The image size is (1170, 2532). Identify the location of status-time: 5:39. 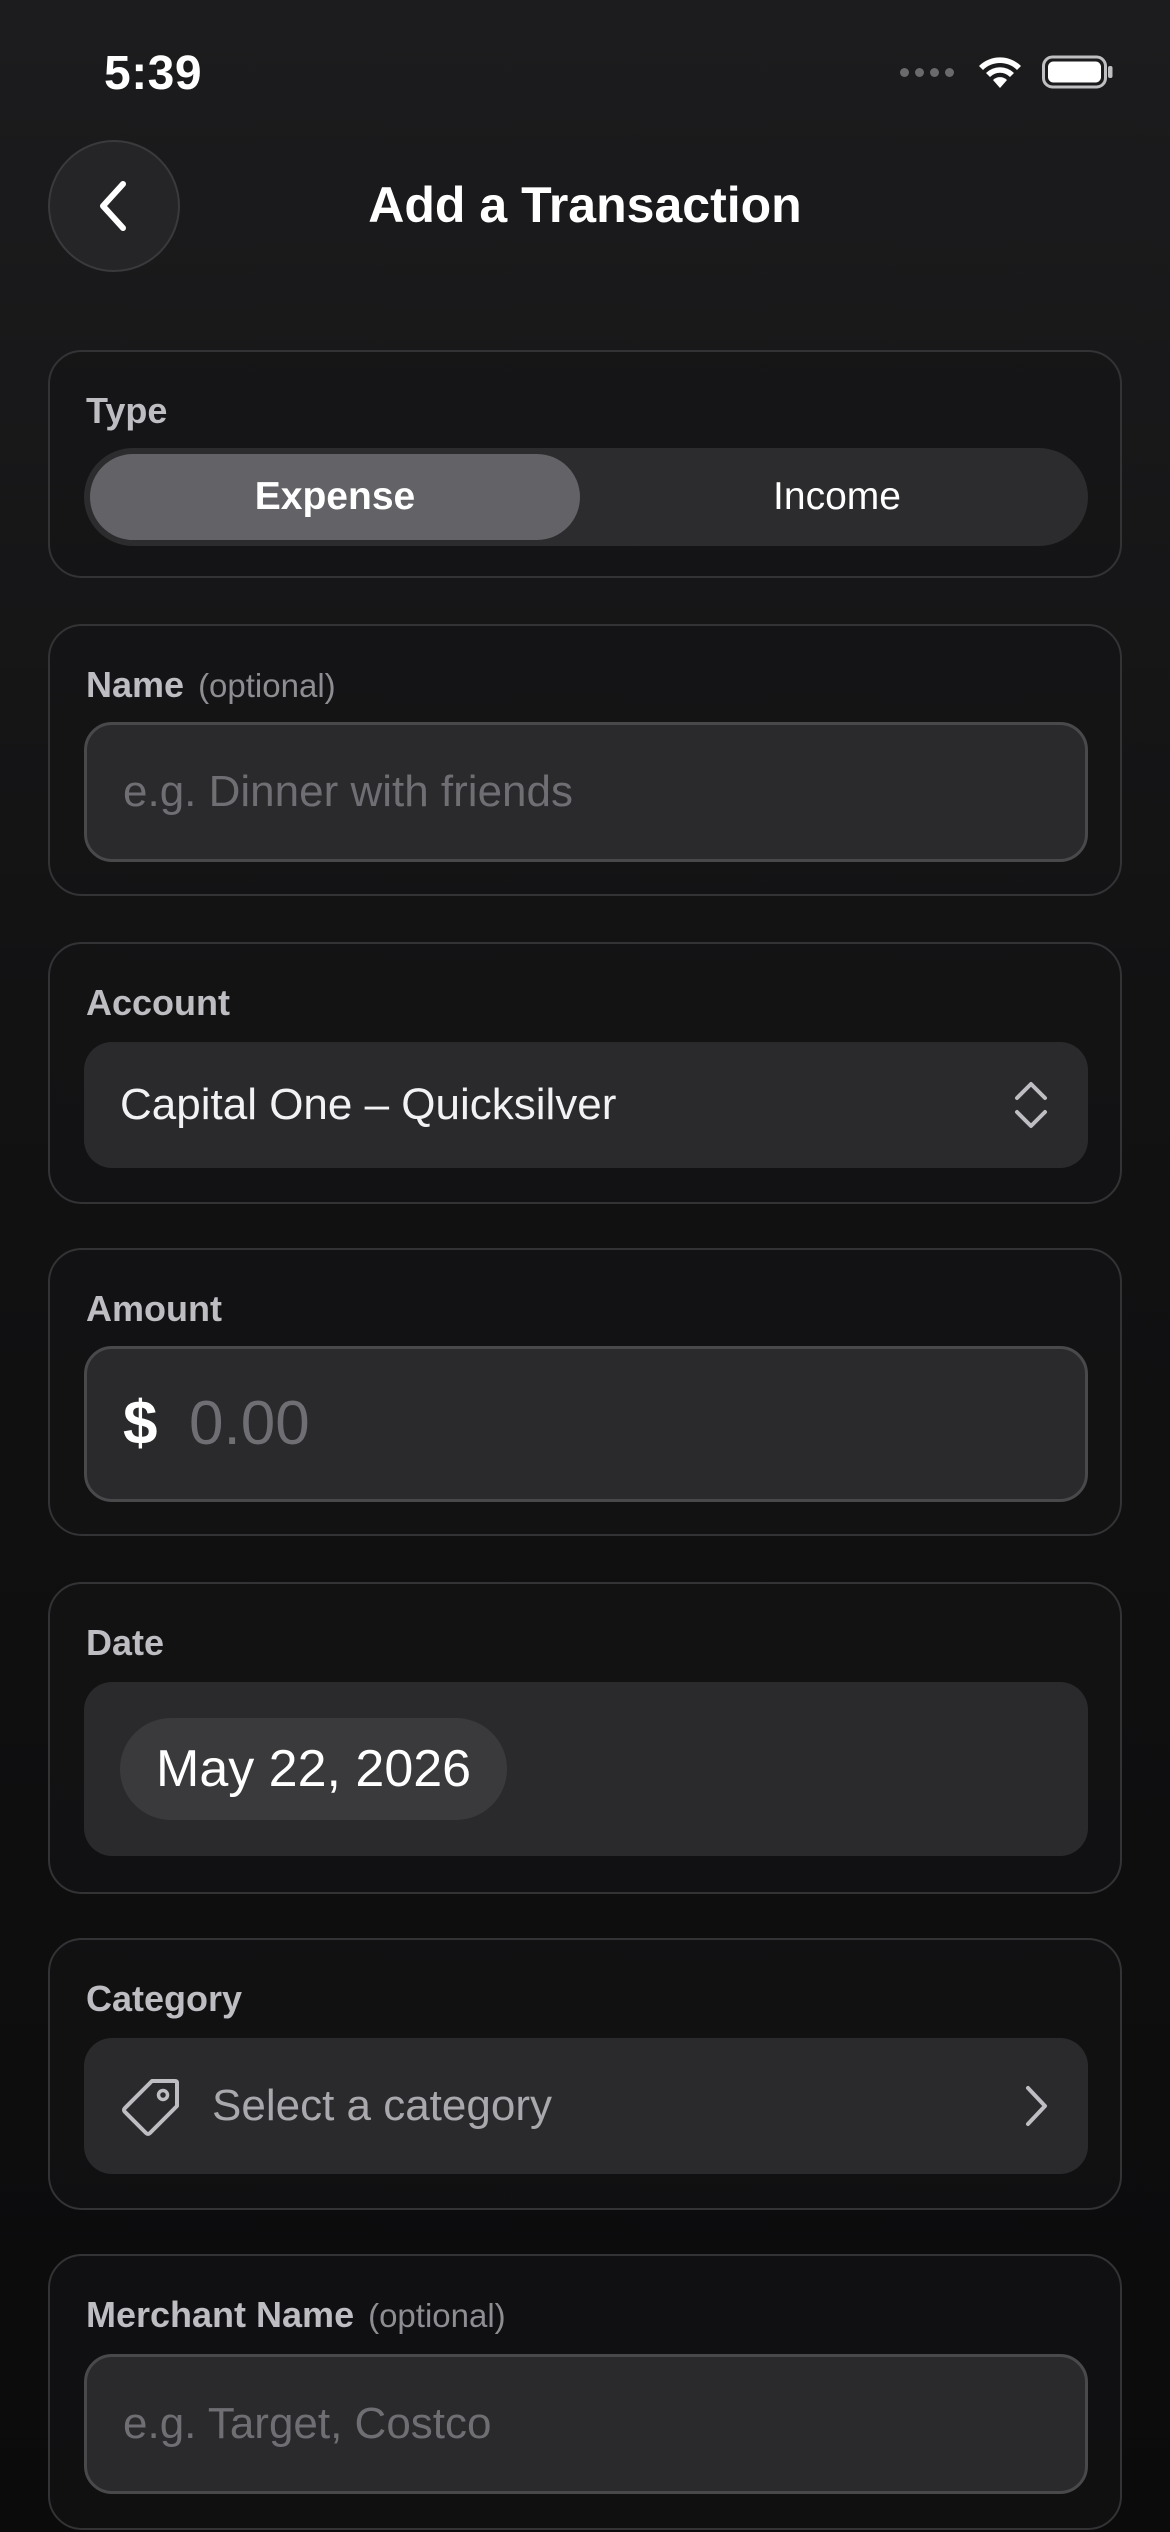
(153, 73).